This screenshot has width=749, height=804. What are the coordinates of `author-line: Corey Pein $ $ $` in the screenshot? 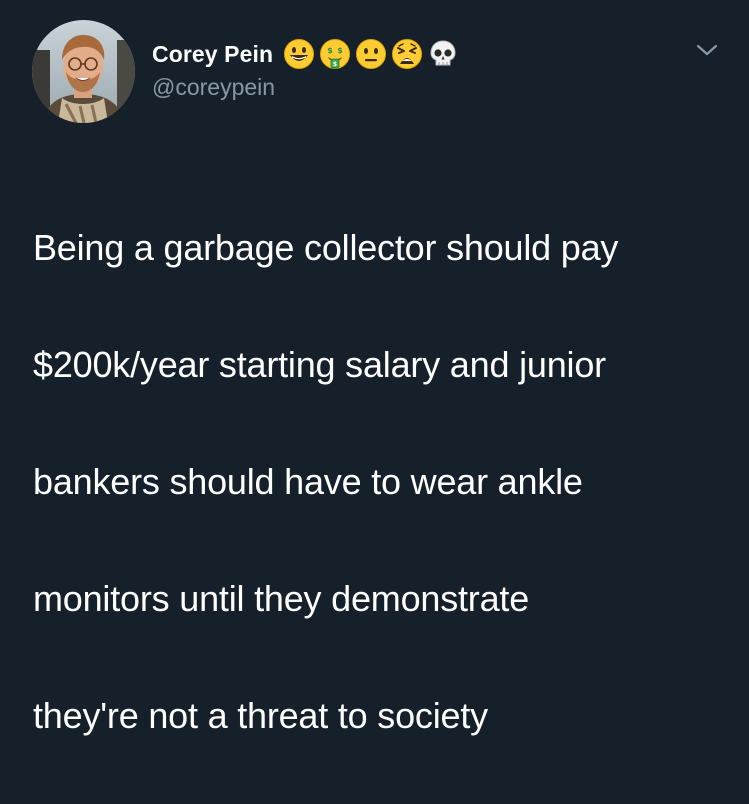 It's located at (307, 54).